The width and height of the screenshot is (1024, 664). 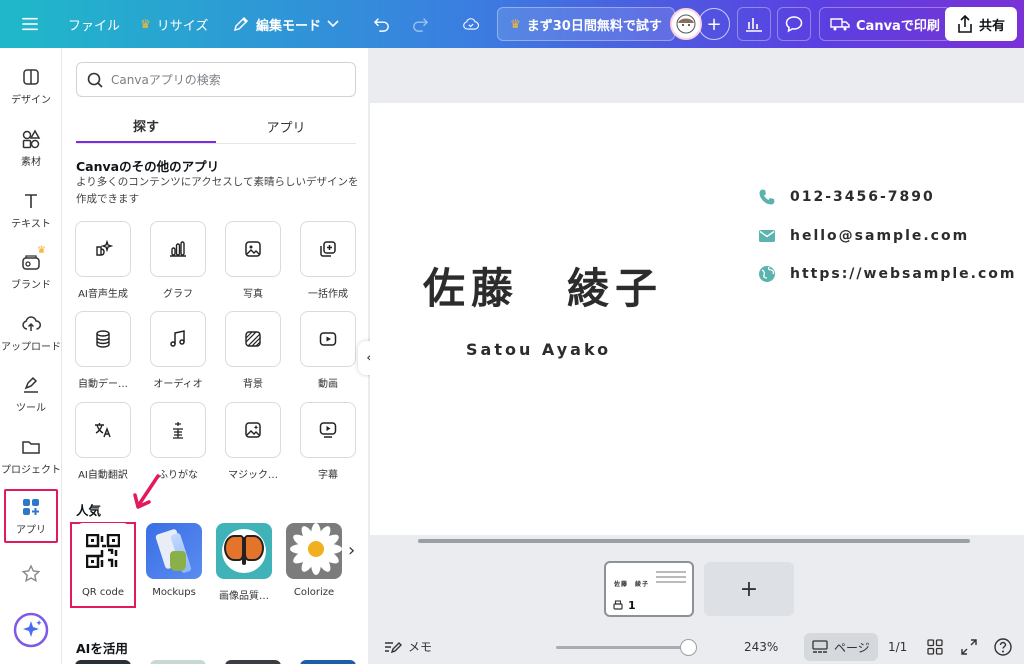 What do you see at coordinates (31, 384) in the screenshot?
I see `draw-pen-icon` at bounding box center [31, 384].